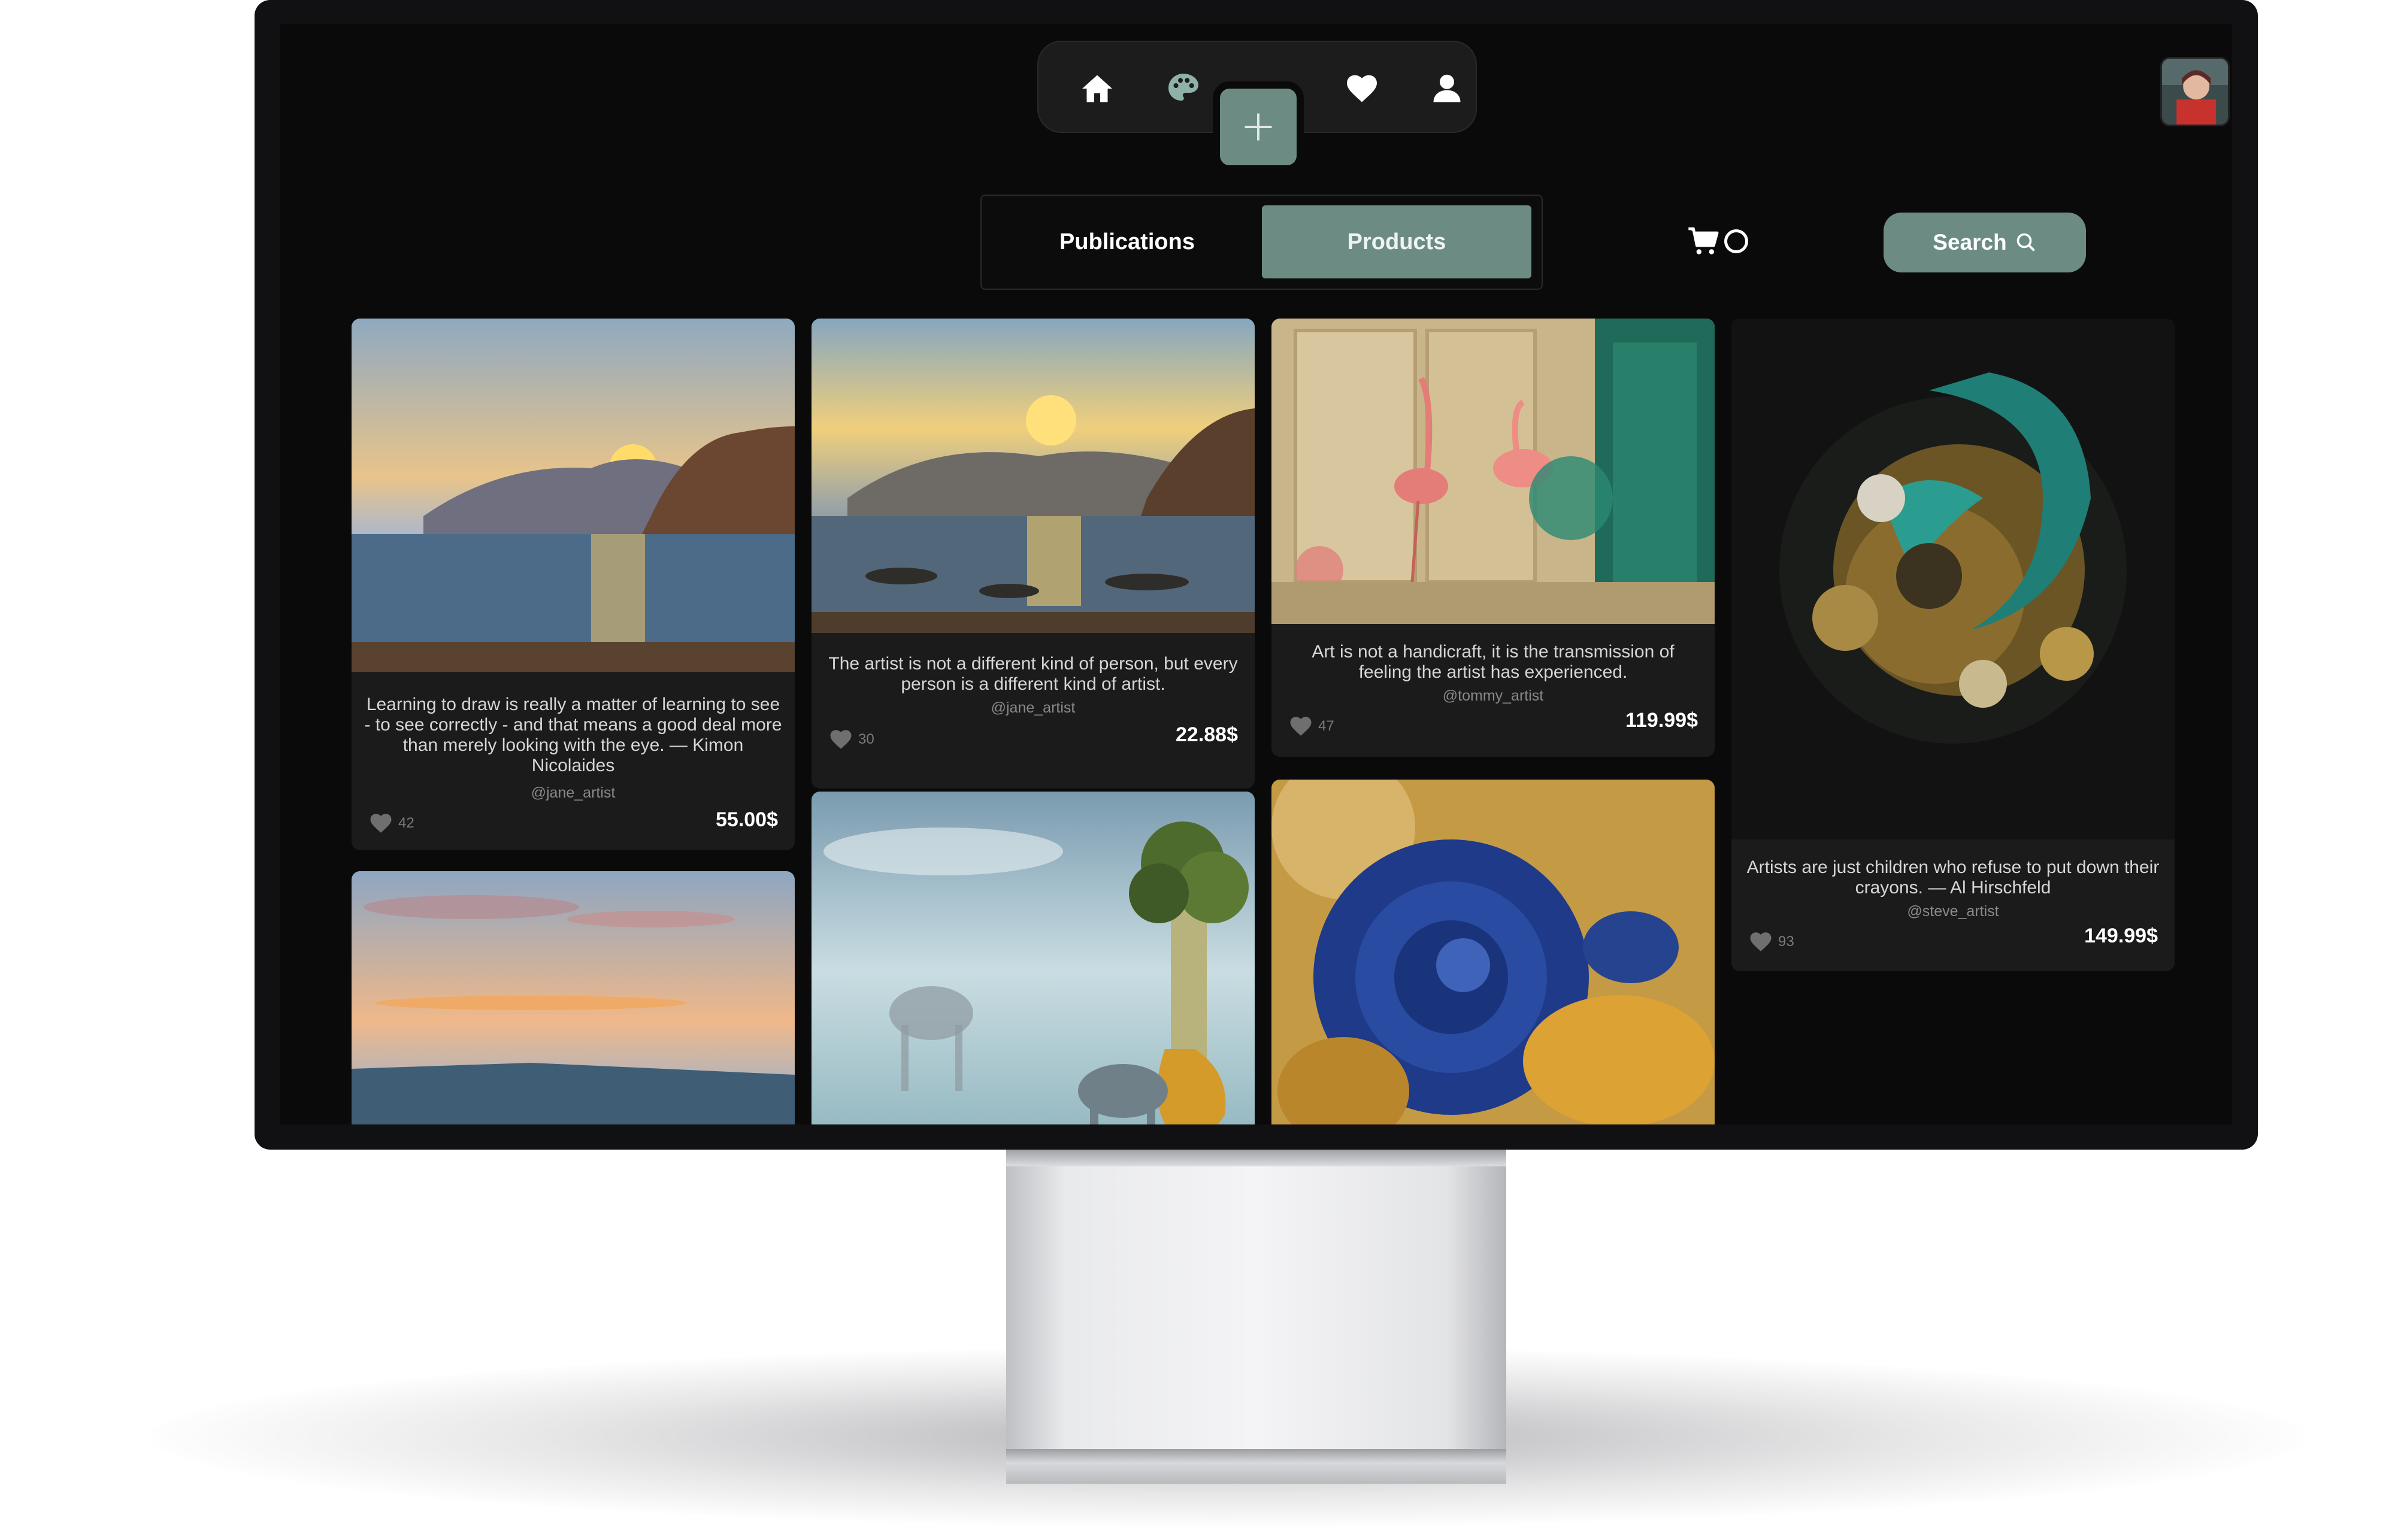  I want to click on tab-publications: Publications, so click(1127, 241).